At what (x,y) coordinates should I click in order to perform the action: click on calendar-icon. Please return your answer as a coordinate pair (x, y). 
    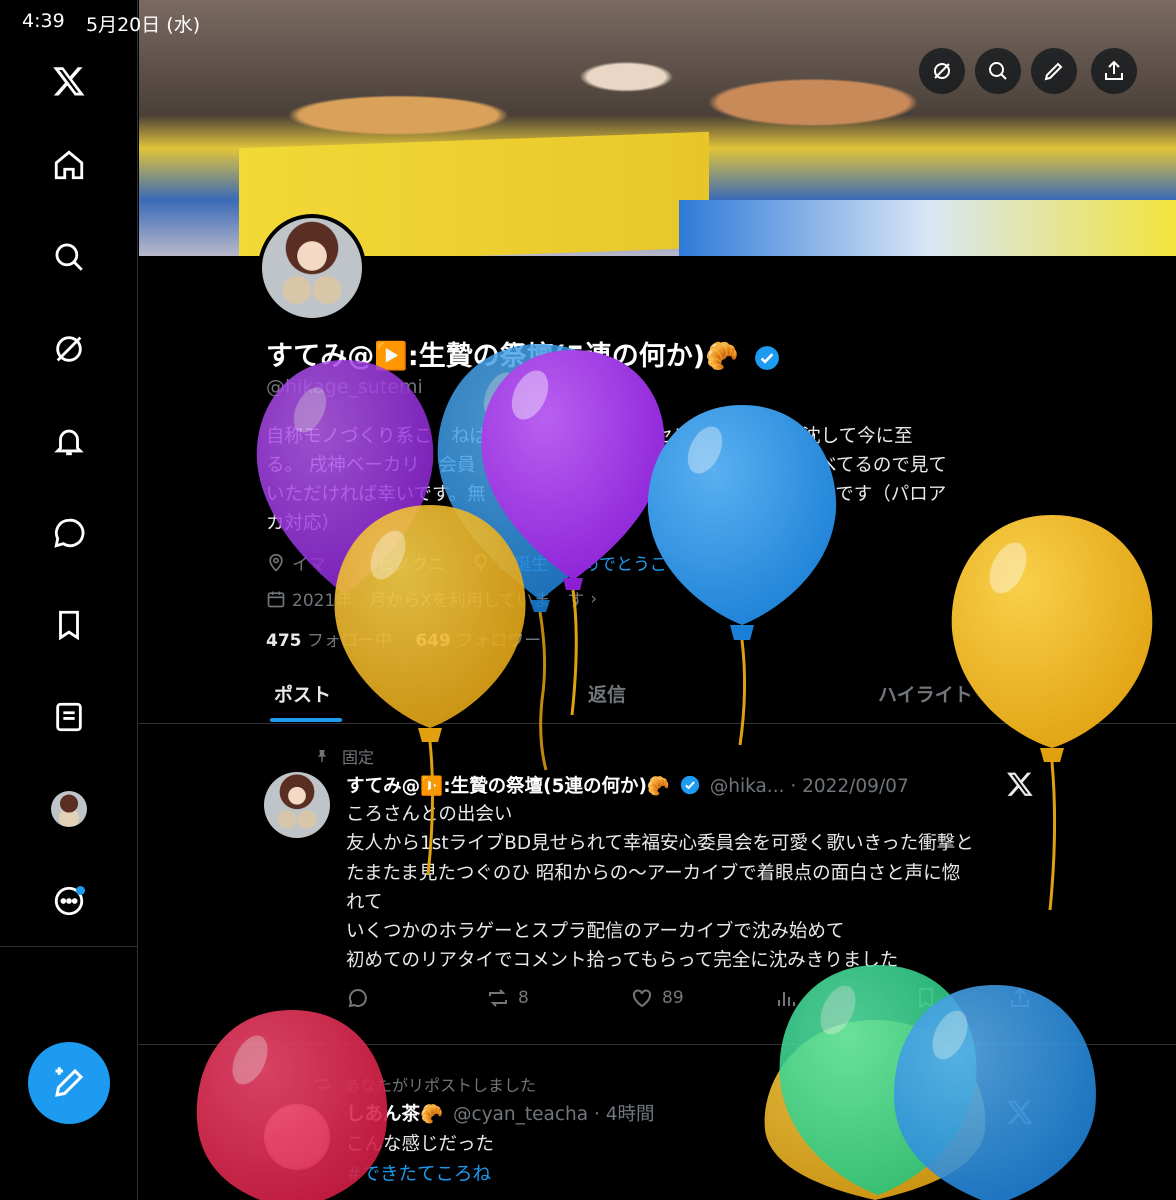
    Looking at the image, I should click on (276, 599).